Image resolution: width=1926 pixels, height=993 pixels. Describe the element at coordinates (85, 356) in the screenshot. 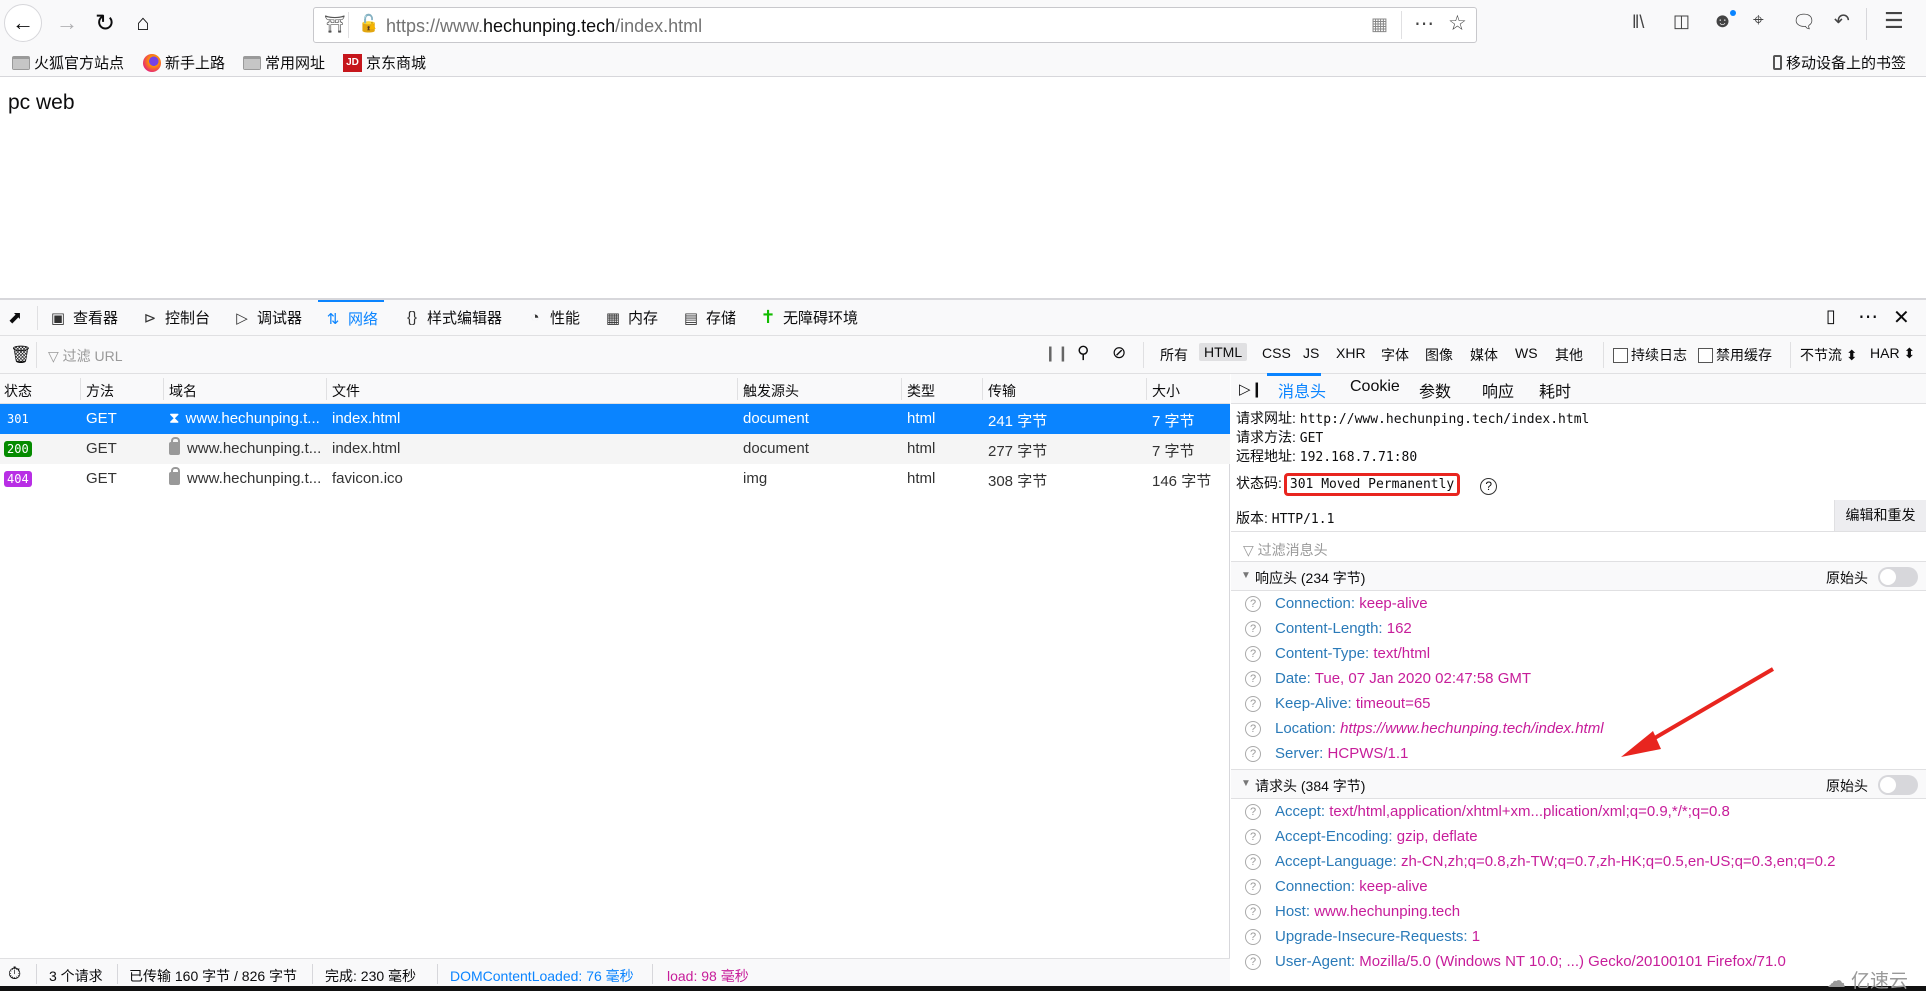

I see `filter-url-input: ▽ 过滤 URL` at that location.